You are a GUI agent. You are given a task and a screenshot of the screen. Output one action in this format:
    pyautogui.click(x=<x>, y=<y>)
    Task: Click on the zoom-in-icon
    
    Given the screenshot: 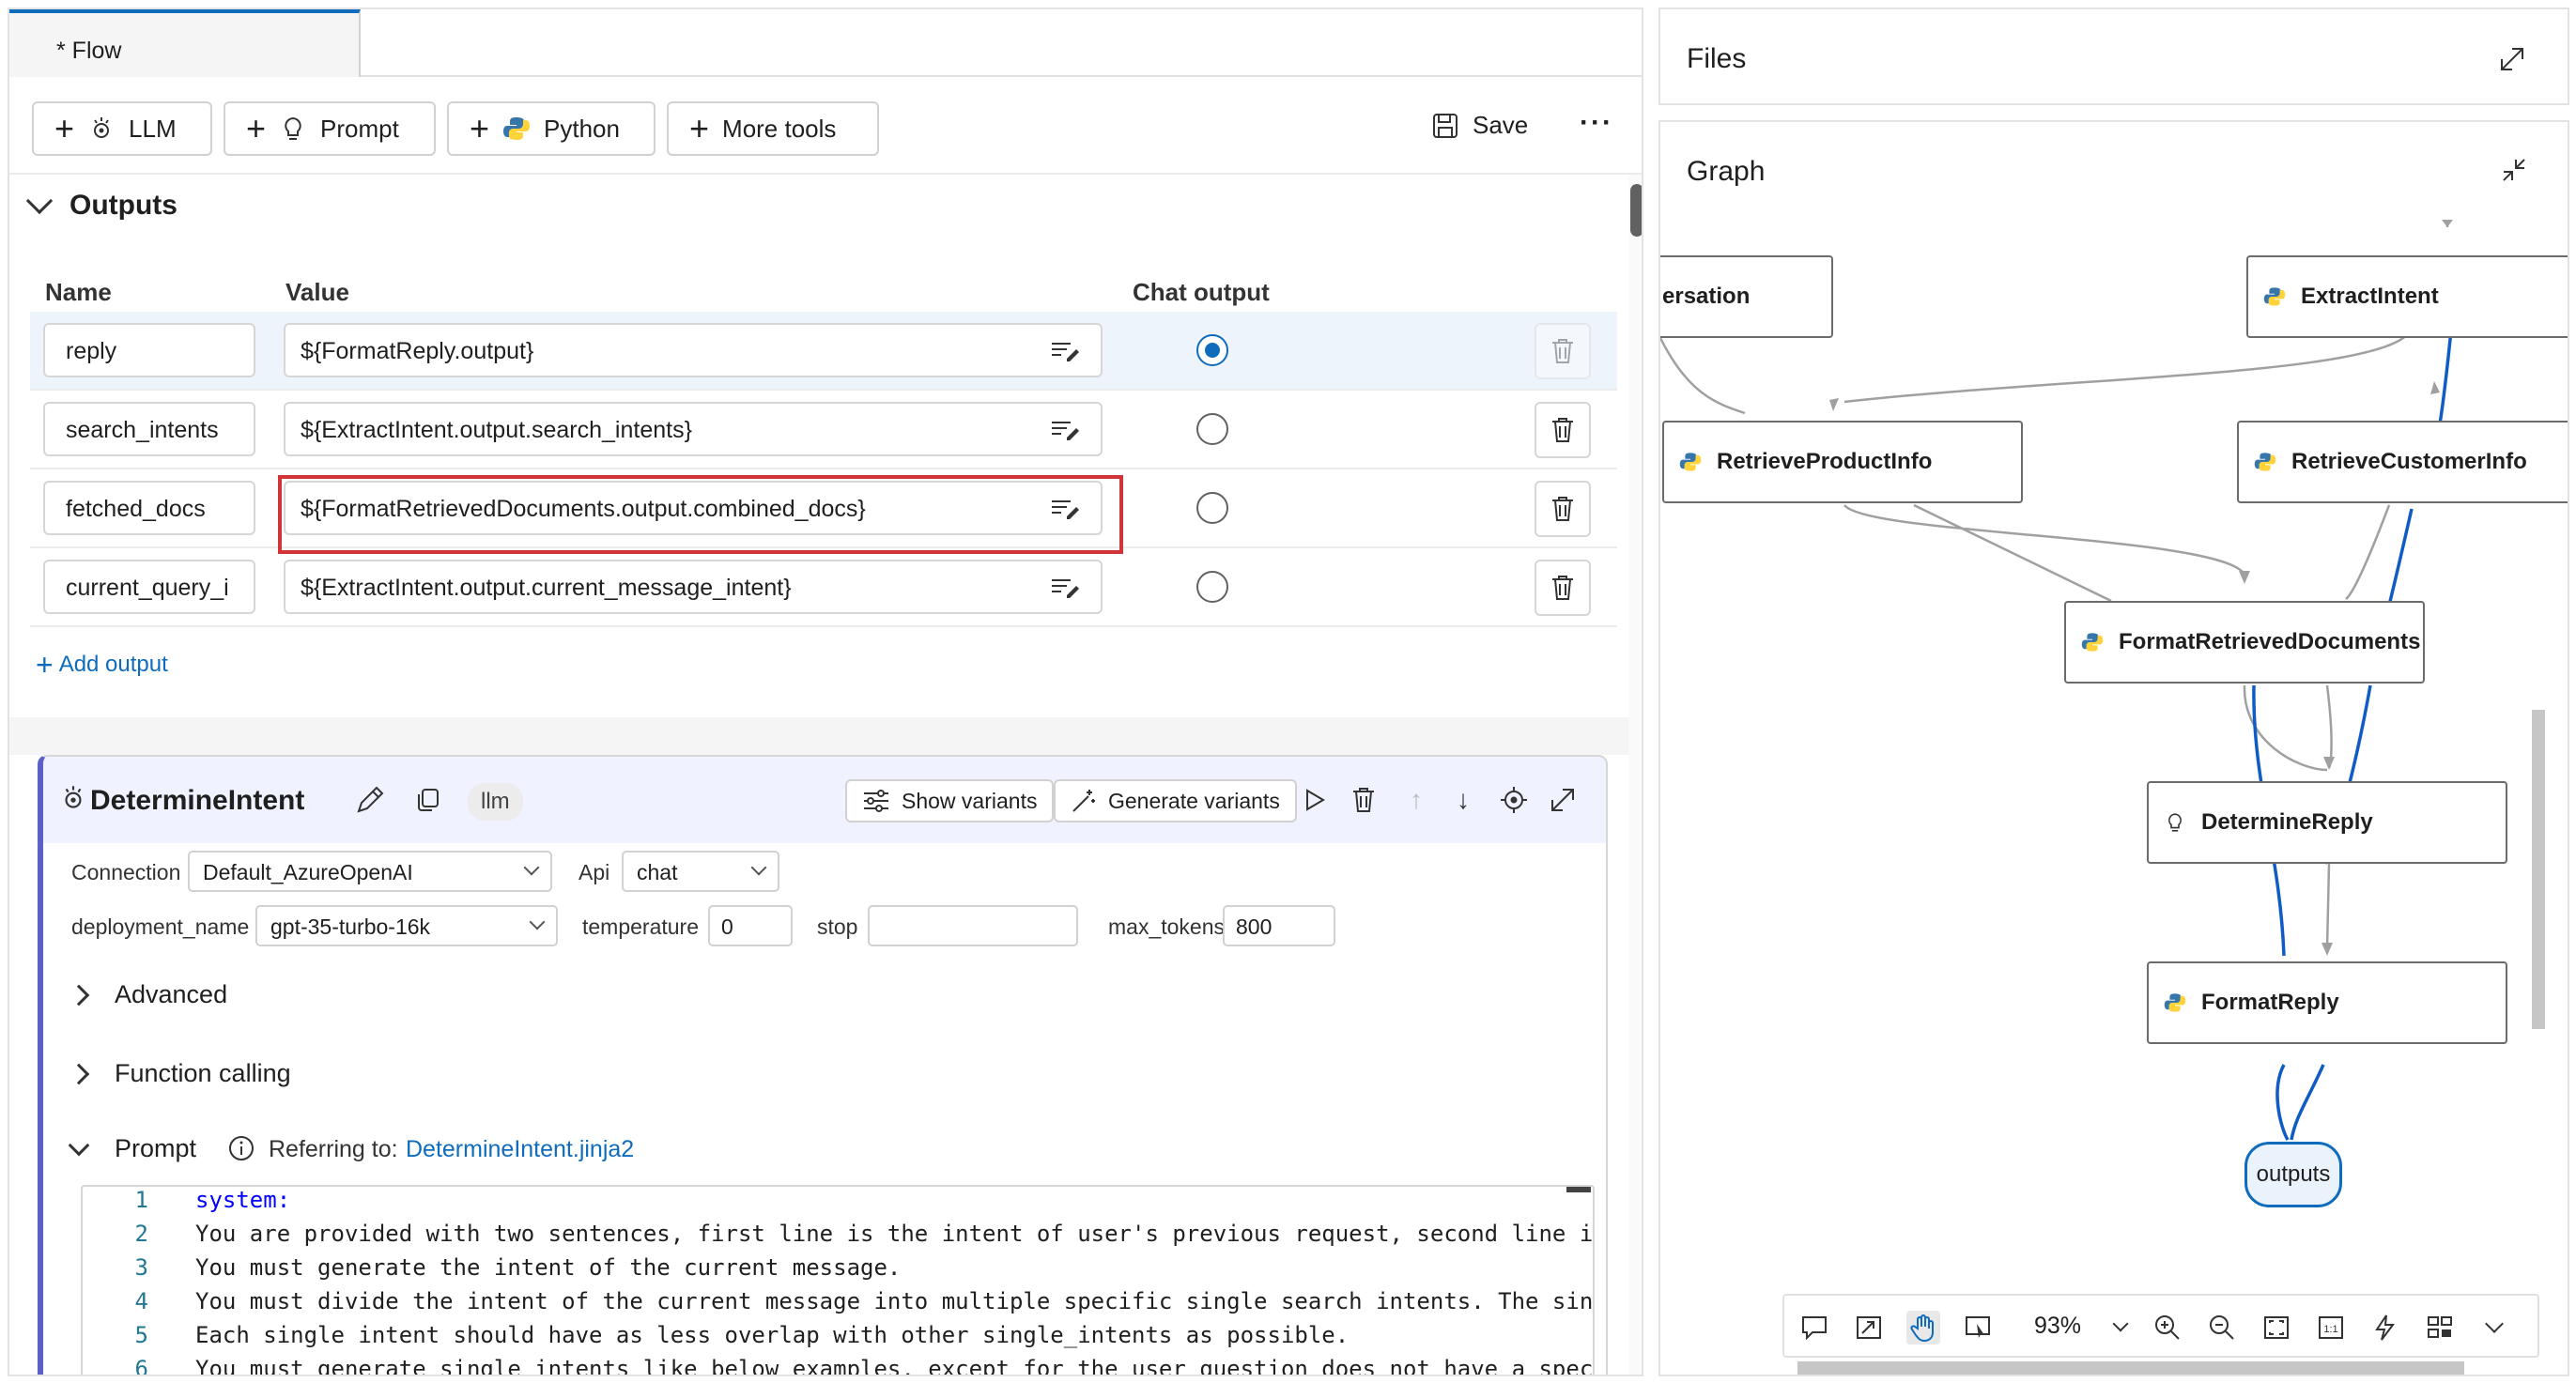 What is the action you would take?
    pyautogui.click(x=2167, y=1327)
    